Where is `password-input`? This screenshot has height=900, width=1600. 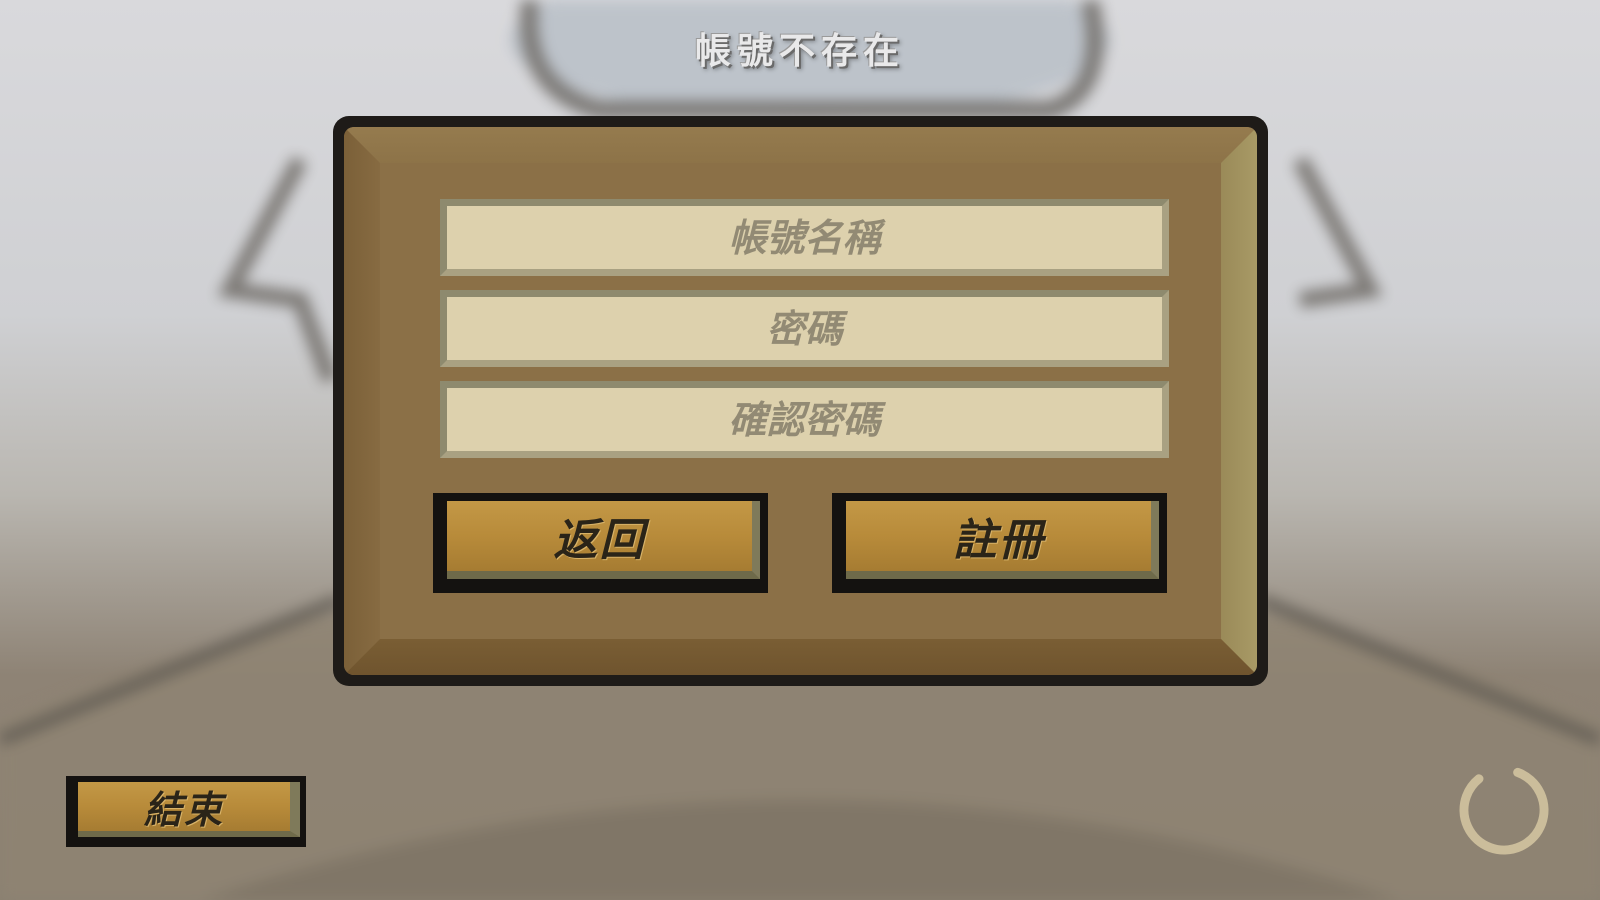
password-input is located at coordinates (804, 328).